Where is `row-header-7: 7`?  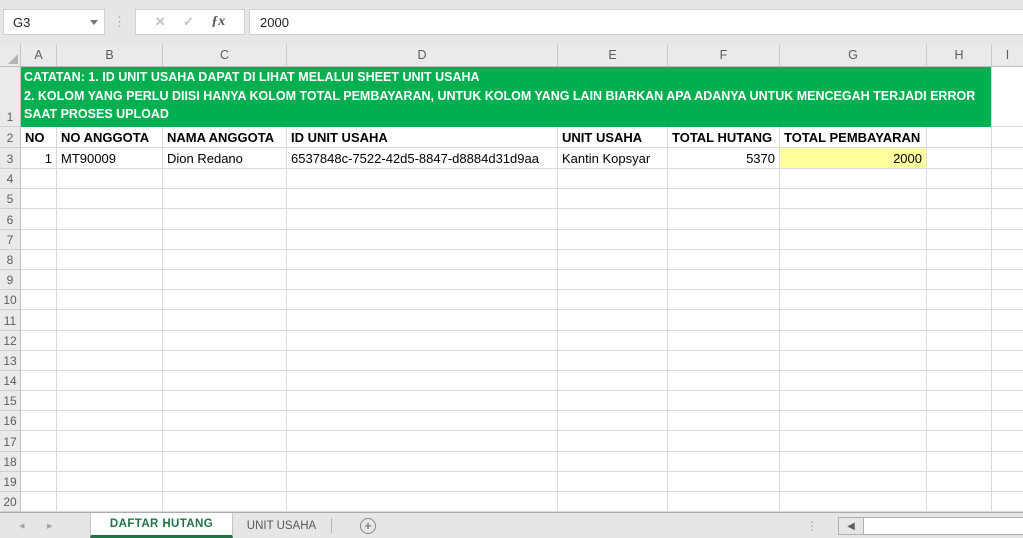 row-header-7: 7 is located at coordinates (10, 240).